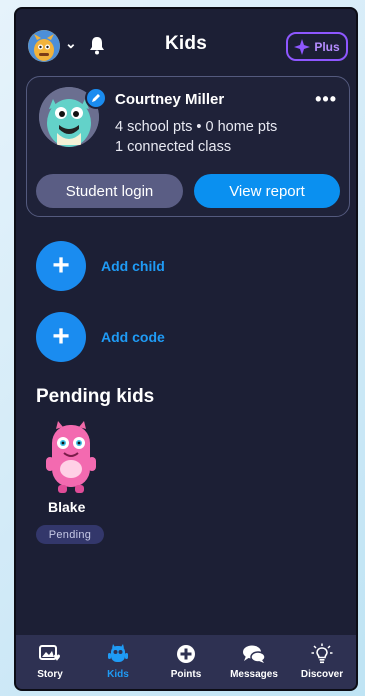 This screenshot has width=365, height=696. I want to click on tab-points-label: Points, so click(186, 674).